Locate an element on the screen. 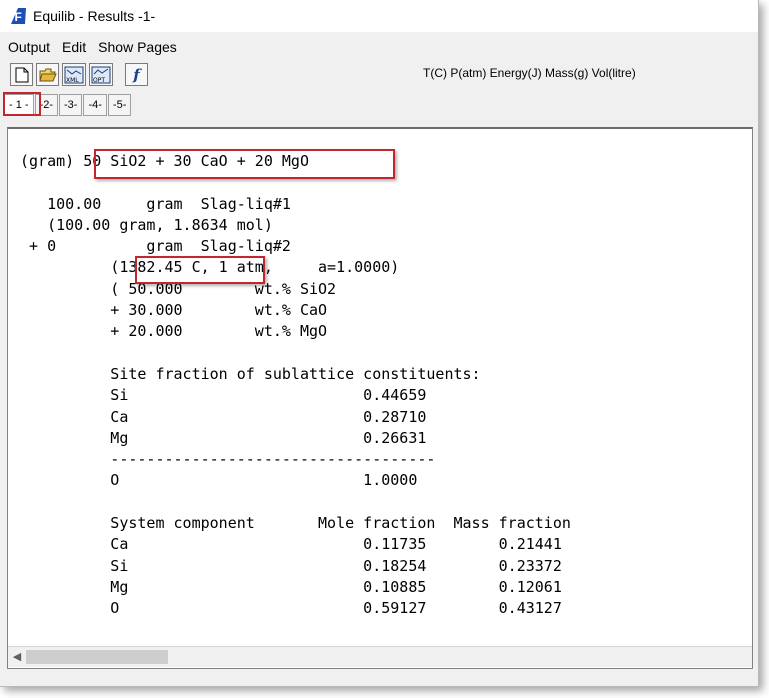 This screenshot has width=769, height=698. function-icon: f is located at coordinates (136, 74).